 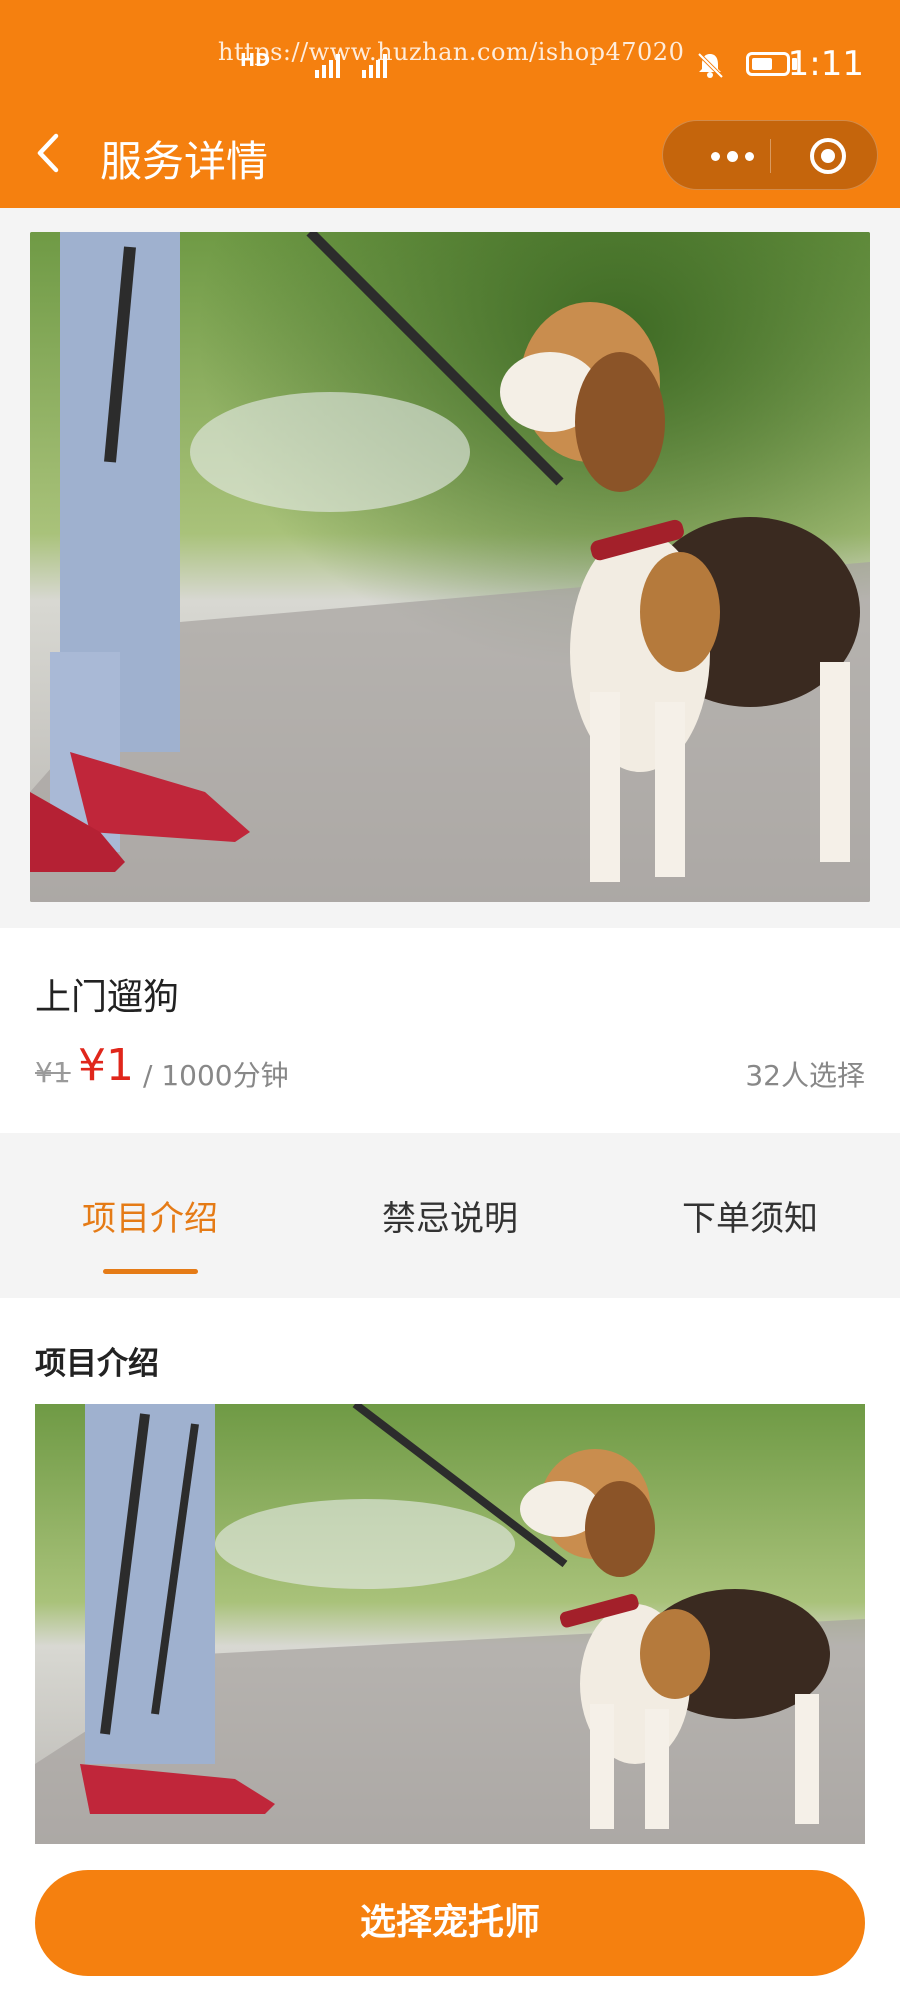 What do you see at coordinates (184, 161) in the screenshot?
I see `page-title: 服务详情` at bounding box center [184, 161].